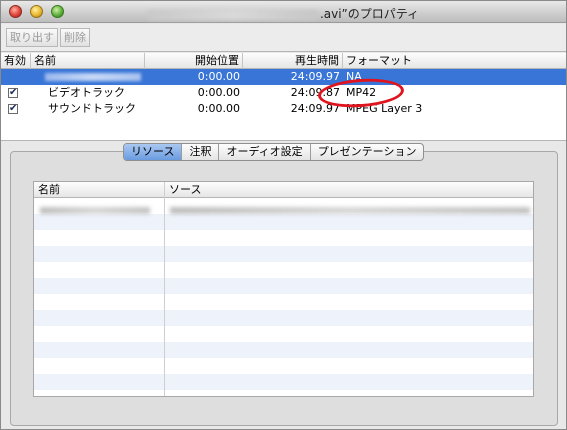 This screenshot has height=430, width=567. Describe the element at coordinates (32, 37) in the screenshot. I see `extract-button: 取り出す` at that location.